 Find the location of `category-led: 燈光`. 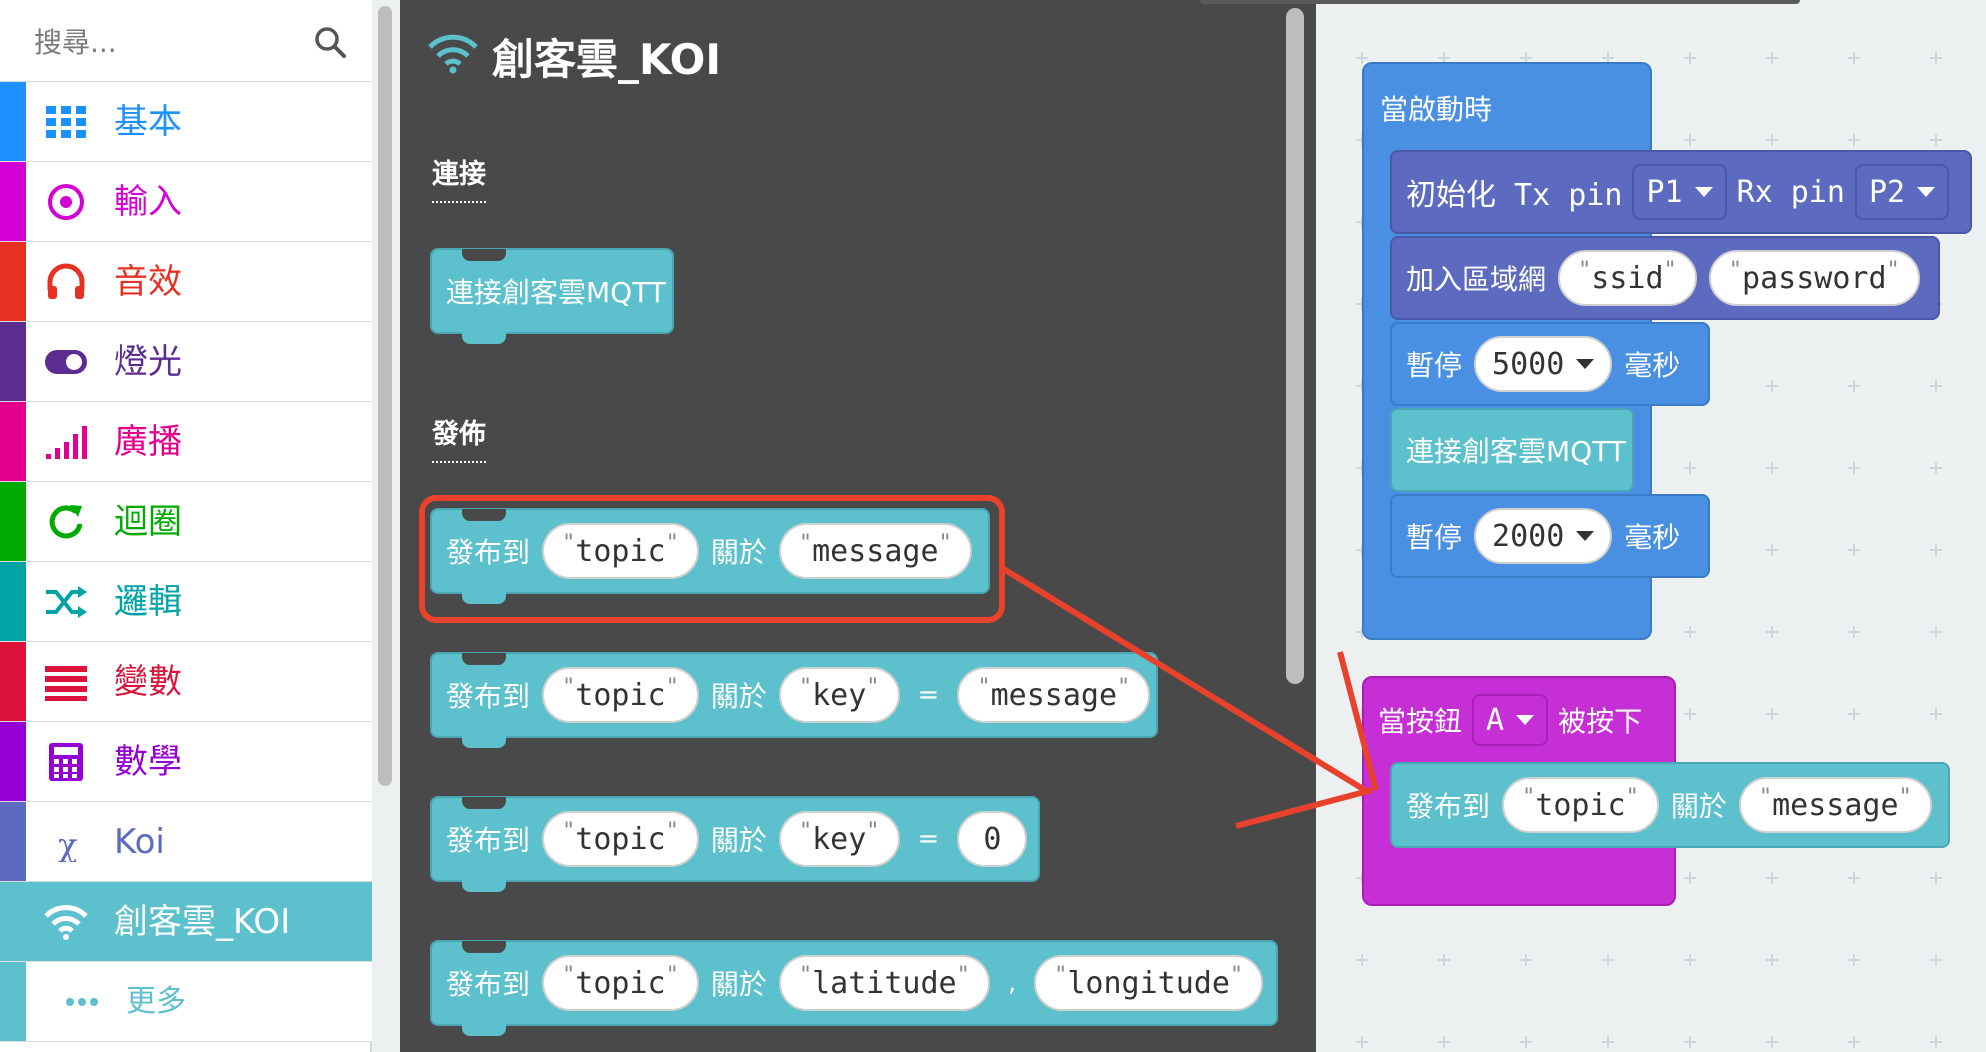

category-led: 燈光 is located at coordinates (186, 362).